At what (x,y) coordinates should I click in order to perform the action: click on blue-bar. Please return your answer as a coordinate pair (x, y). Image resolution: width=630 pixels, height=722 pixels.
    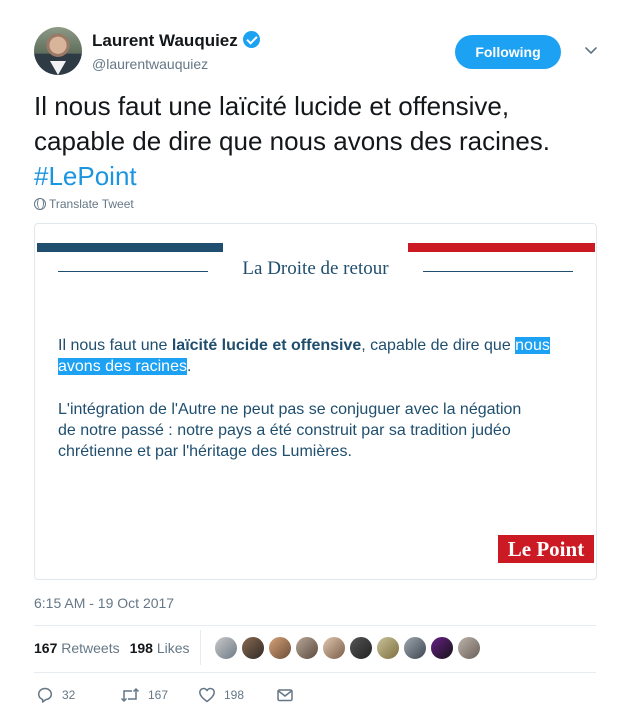
    Looking at the image, I should click on (130, 247).